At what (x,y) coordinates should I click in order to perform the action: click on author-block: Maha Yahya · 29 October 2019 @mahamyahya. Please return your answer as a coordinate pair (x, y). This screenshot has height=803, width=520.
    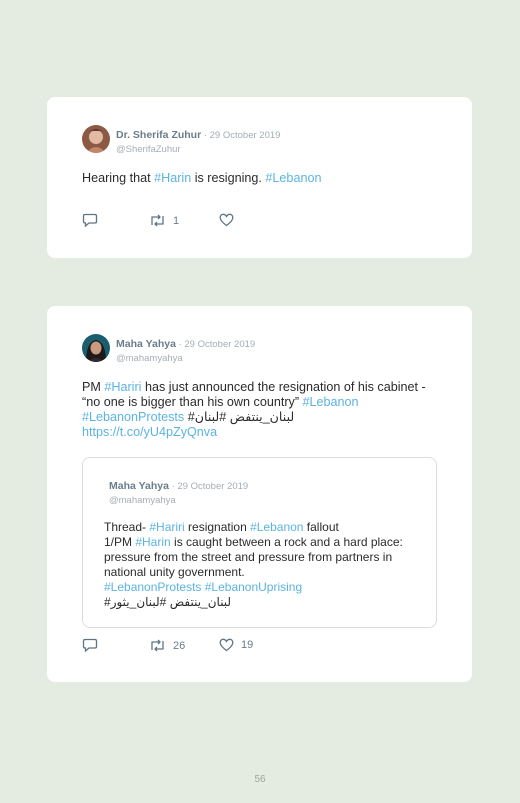
    Looking at the image, I should click on (185, 349).